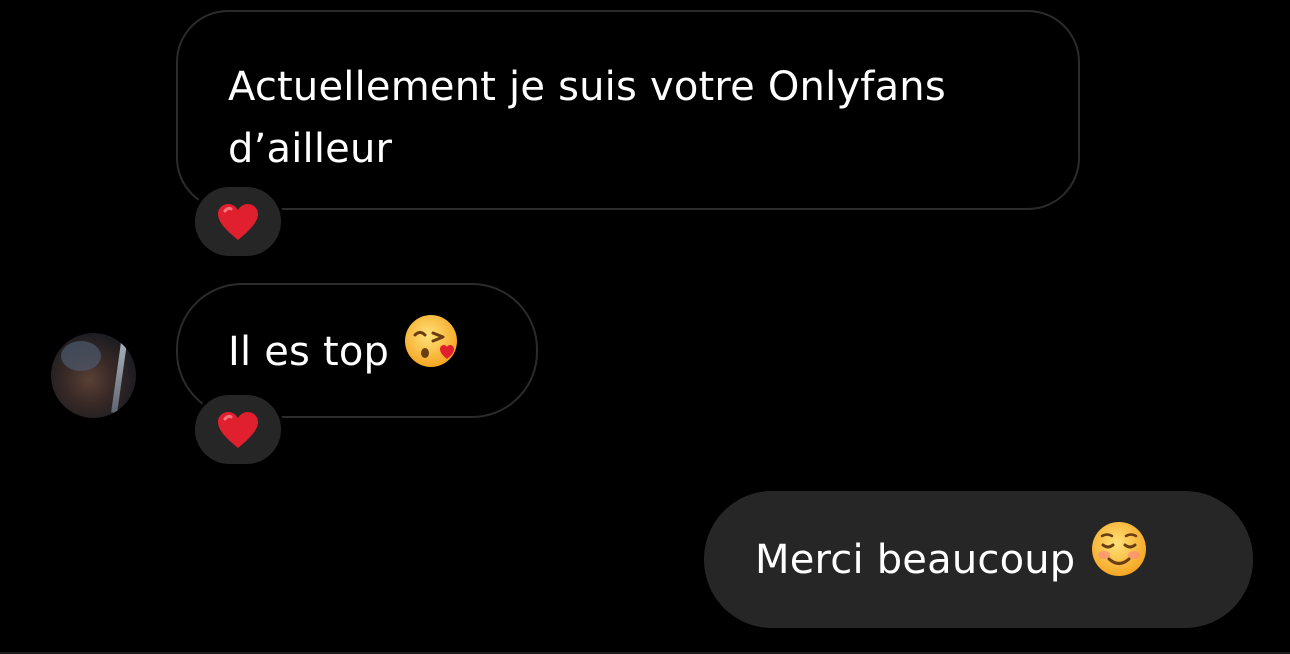 The image size is (1290, 654). What do you see at coordinates (1119, 558) in the screenshot?
I see `smiling-face-emoji-icon` at bounding box center [1119, 558].